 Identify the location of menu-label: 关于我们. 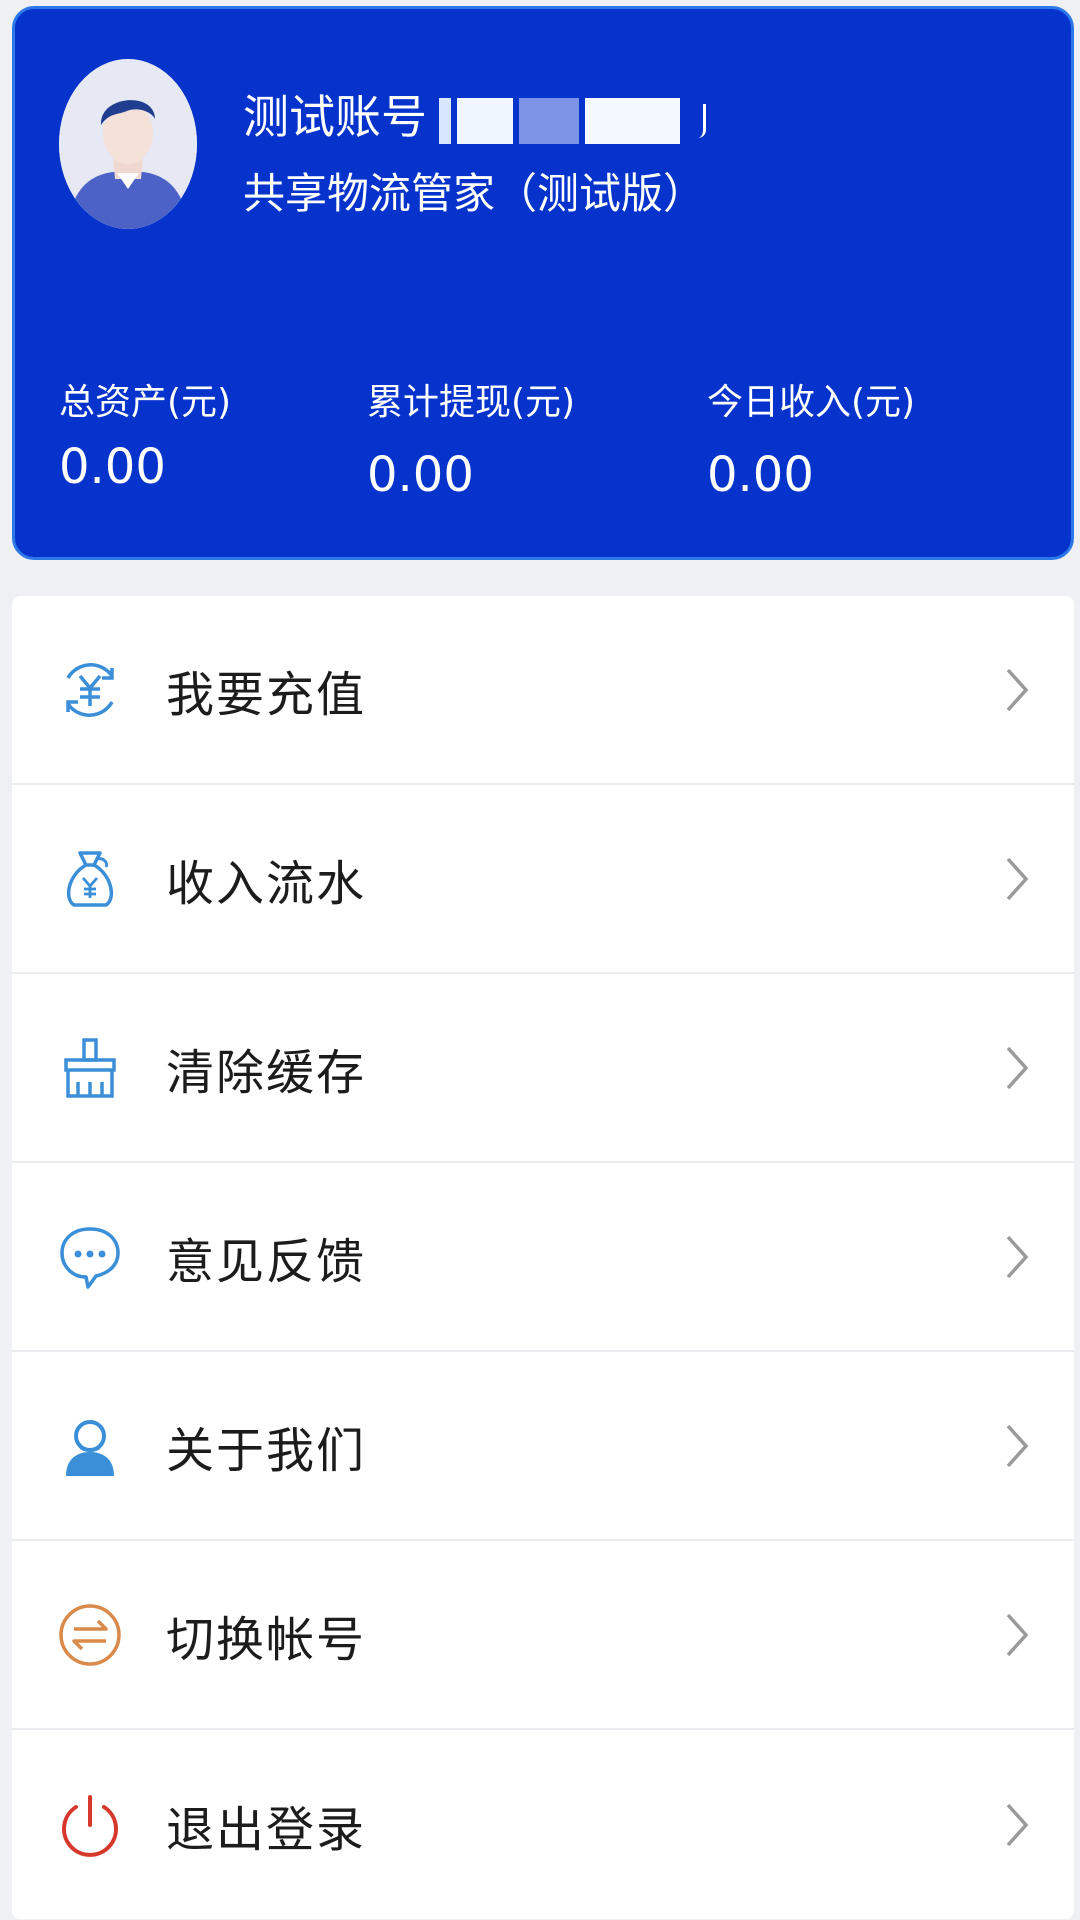
(266, 1450).